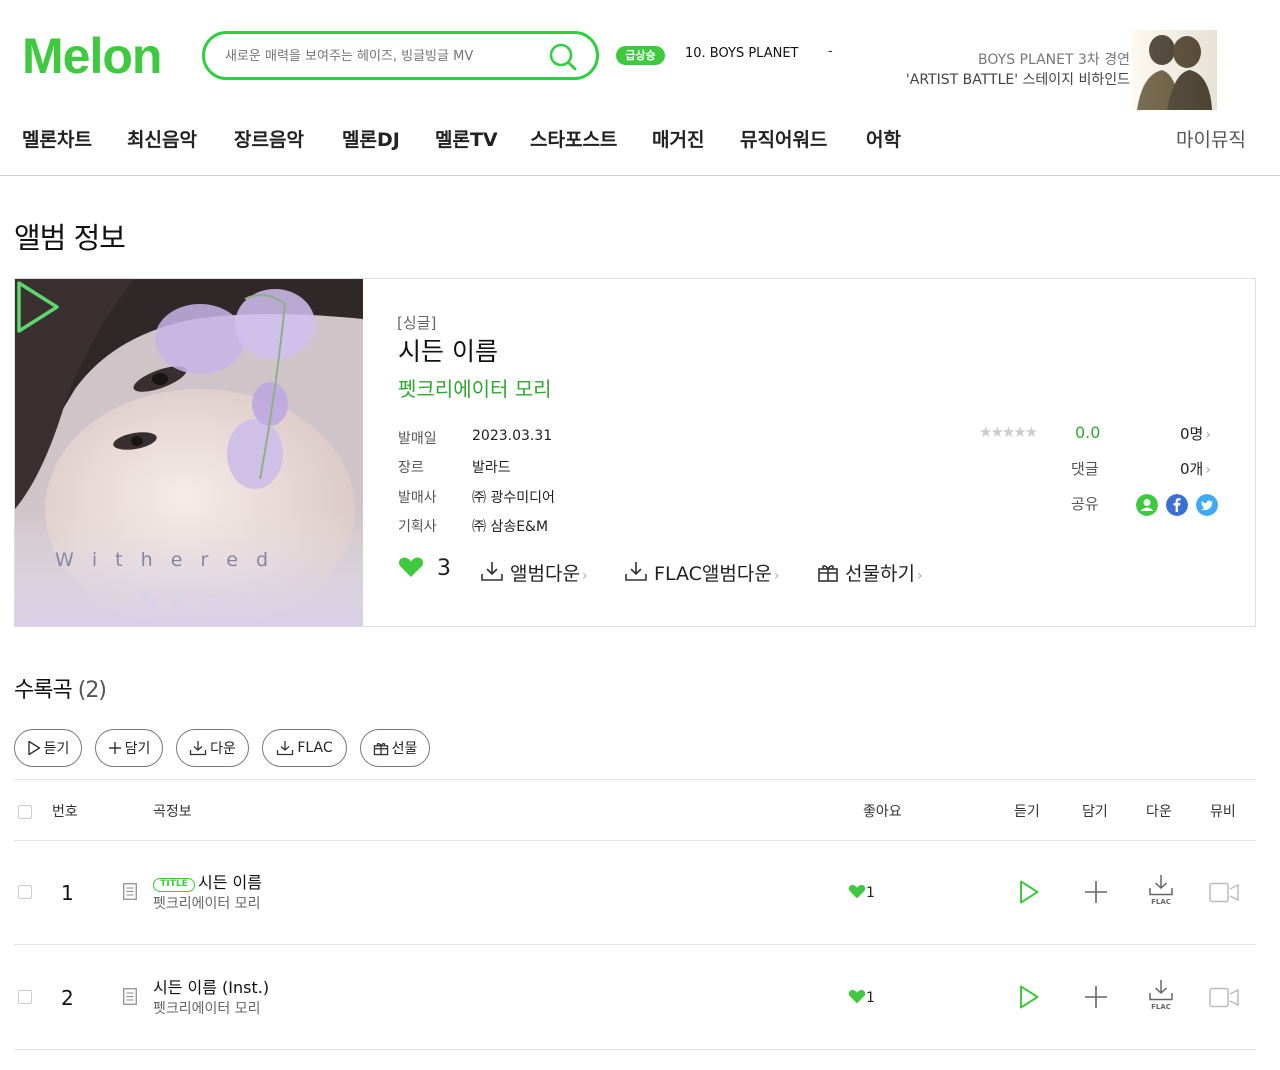  Describe the element at coordinates (828, 573) in the screenshot. I see `gift-icon` at that location.